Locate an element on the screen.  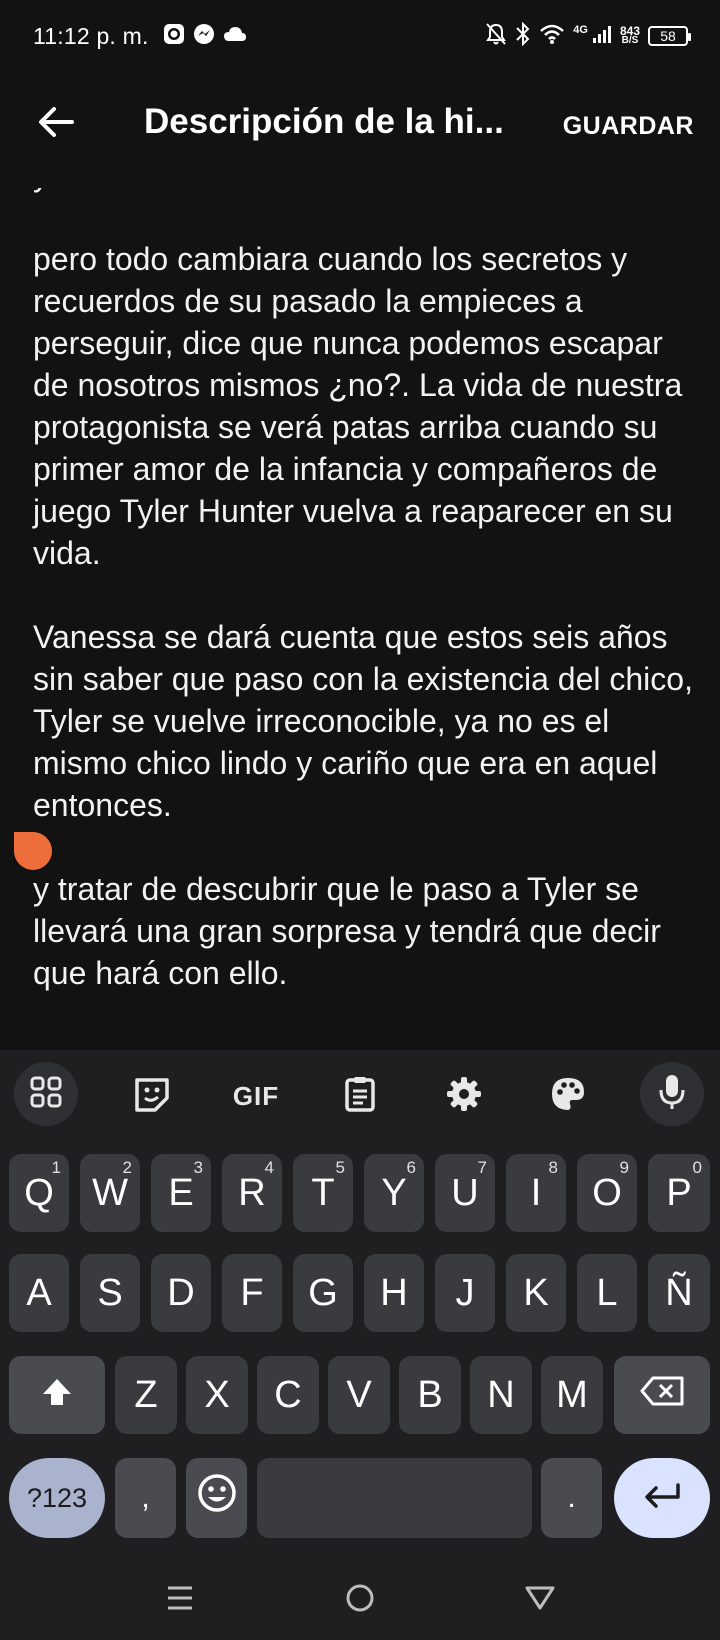
battery-icon: 58 is located at coordinates (669, 36).